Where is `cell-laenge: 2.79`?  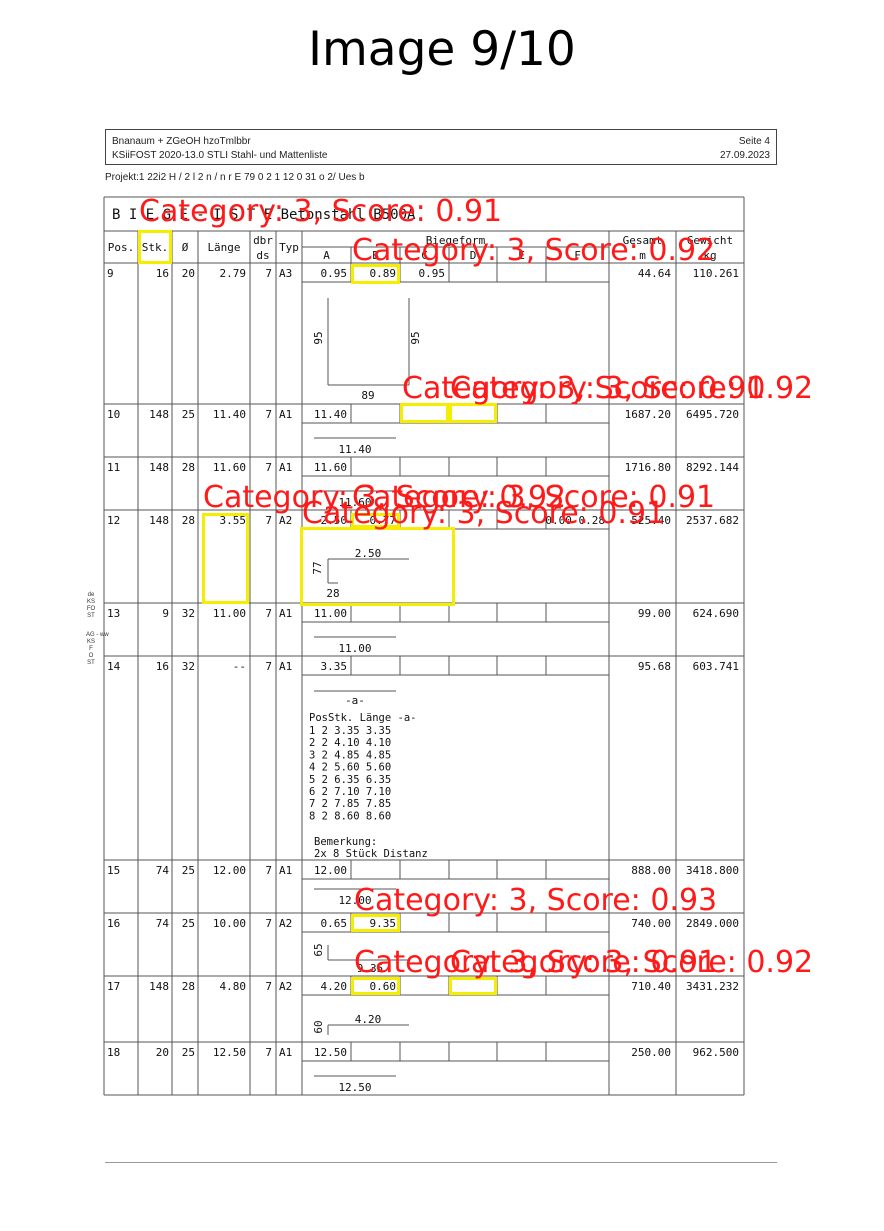 cell-laenge: 2.79 is located at coordinates (233, 273).